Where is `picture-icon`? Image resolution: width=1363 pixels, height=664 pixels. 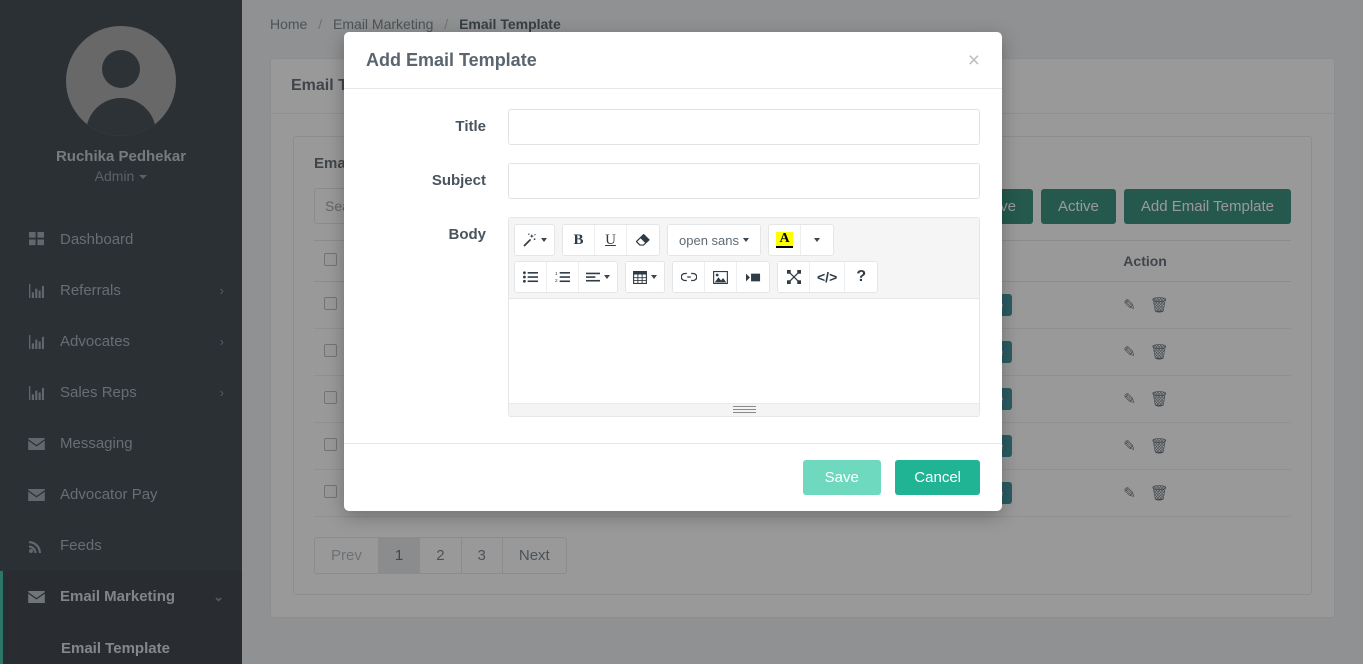
picture-icon is located at coordinates (721, 277).